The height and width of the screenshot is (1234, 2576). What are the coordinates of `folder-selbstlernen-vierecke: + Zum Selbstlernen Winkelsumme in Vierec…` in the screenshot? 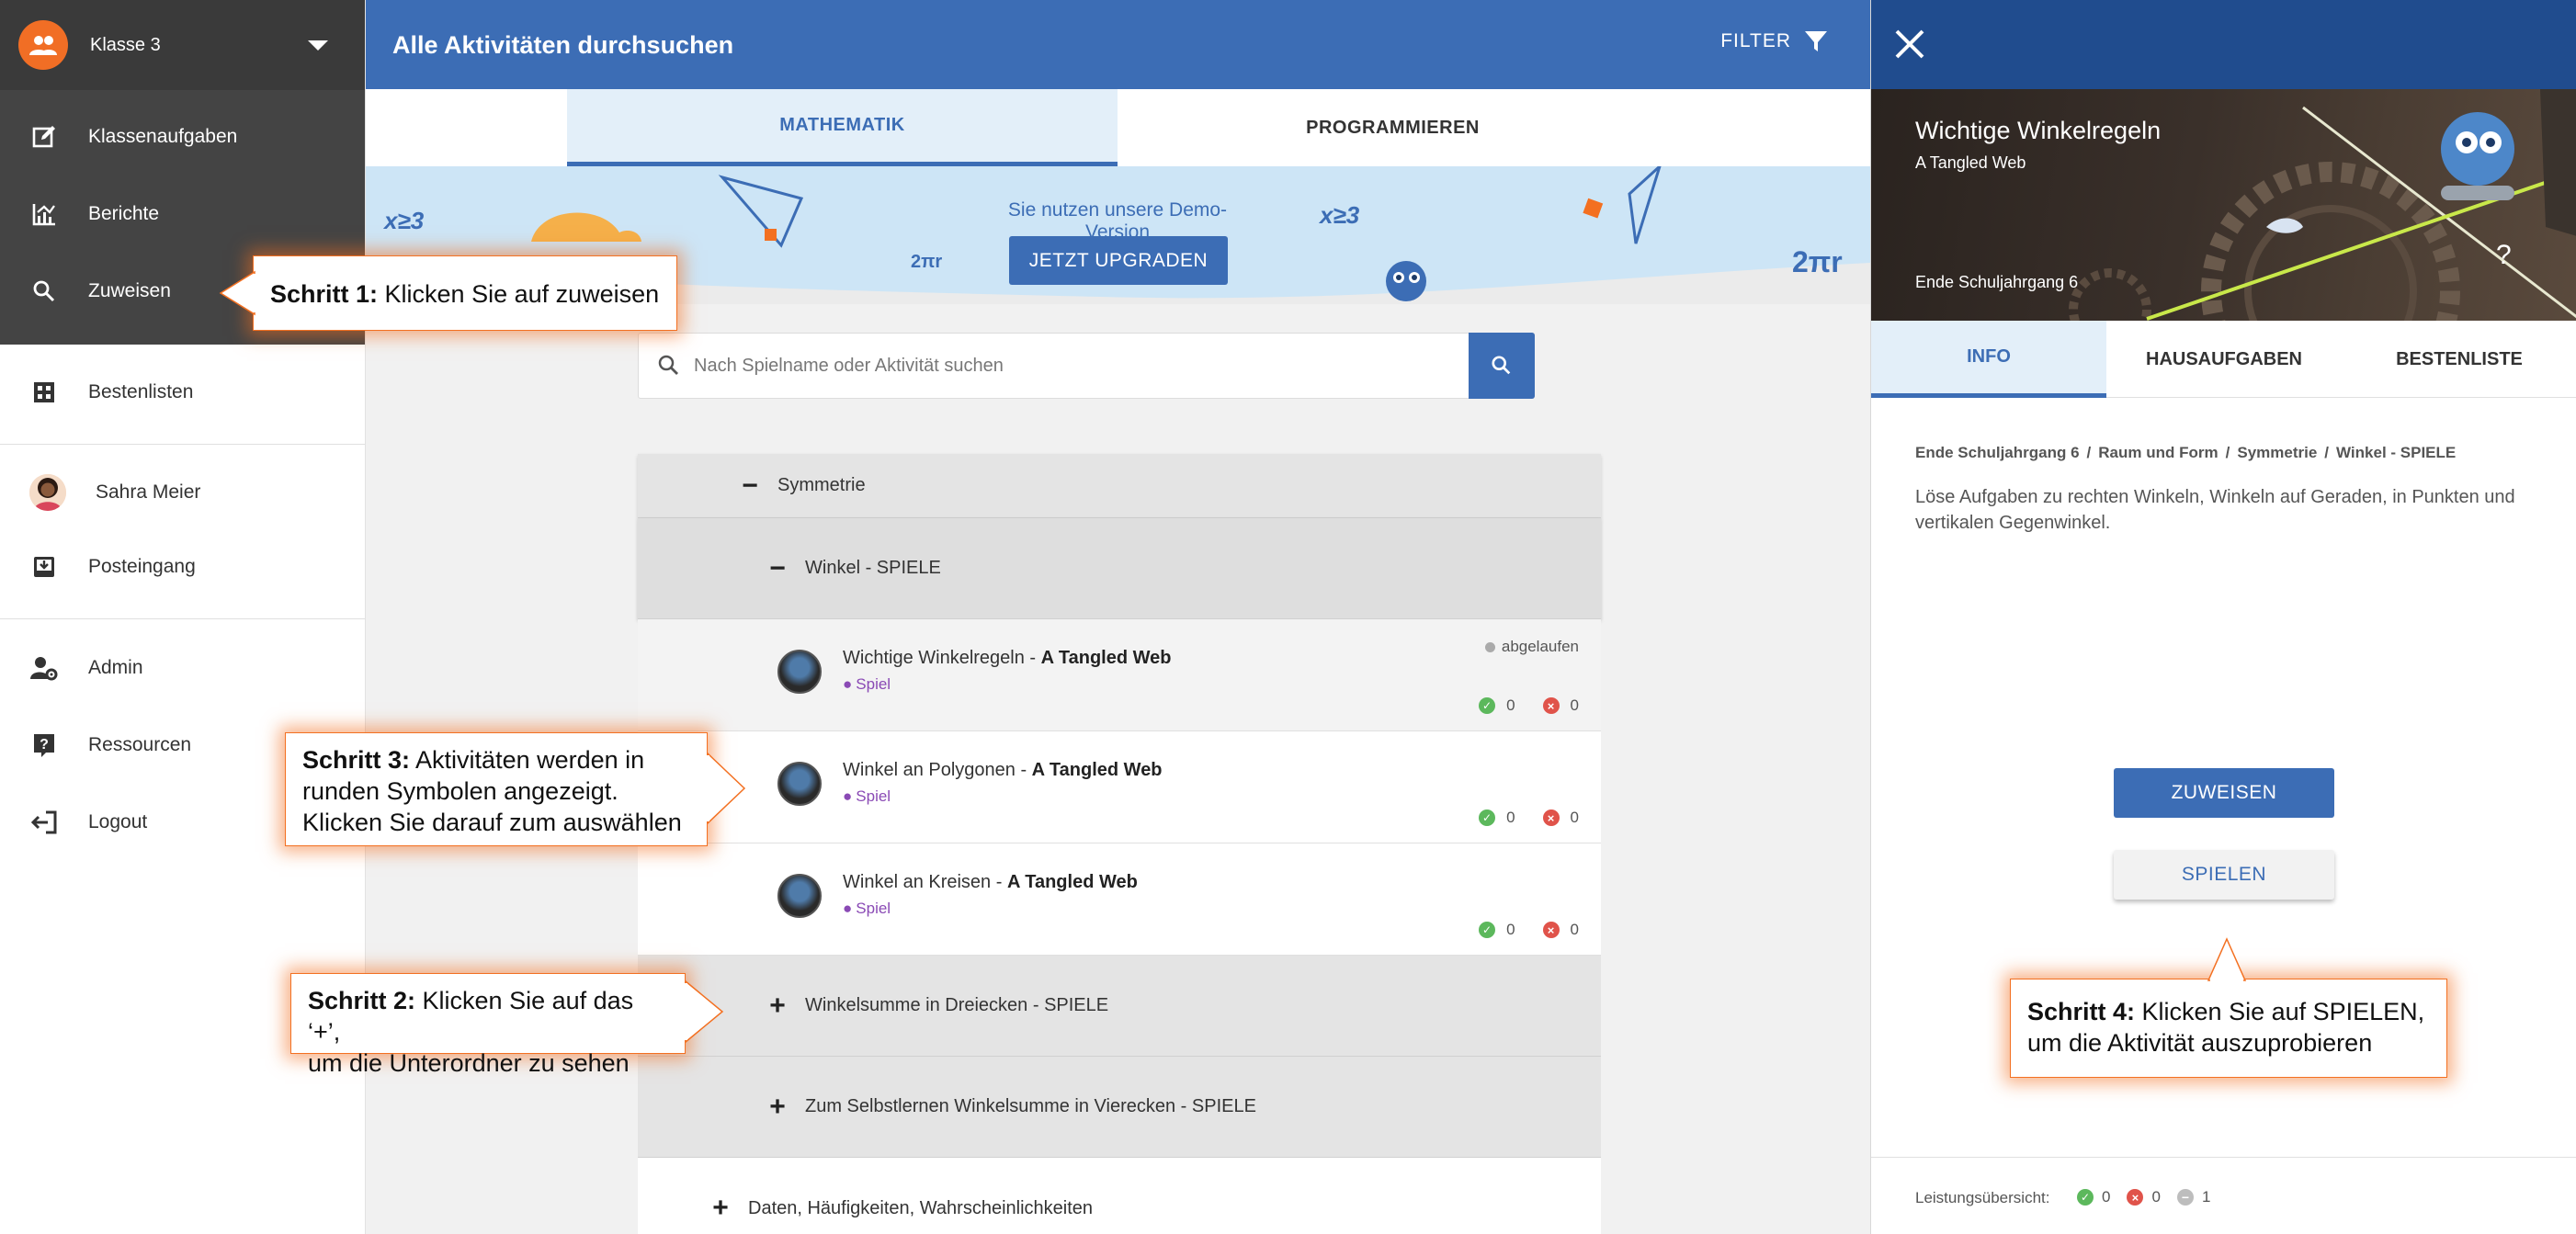 It's located at (1119, 1107).